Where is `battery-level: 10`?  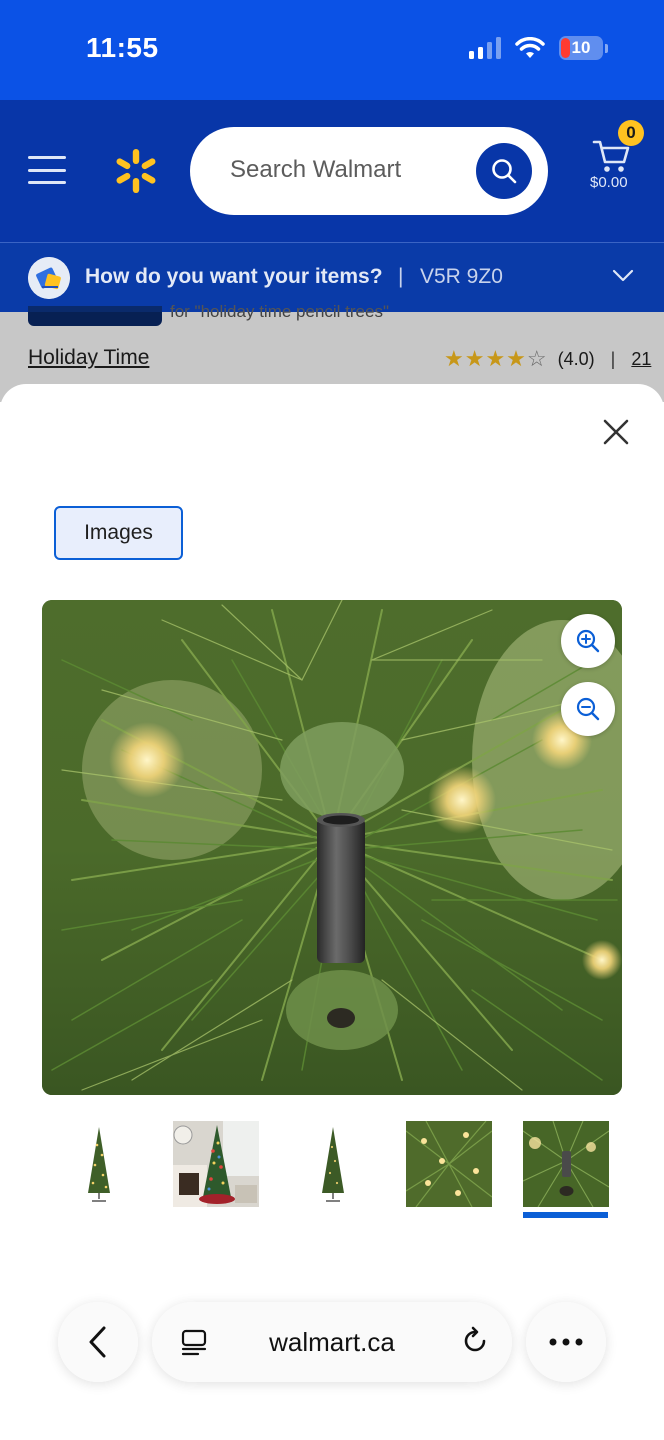 battery-level: 10 is located at coordinates (581, 47).